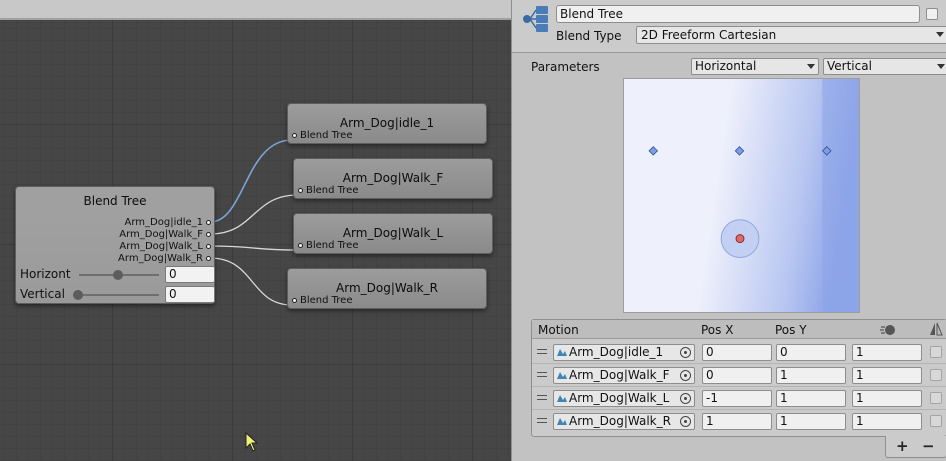 Image resolution: width=946 pixels, height=461 pixels. I want to click on pos-y-field: 0, so click(811, 352).